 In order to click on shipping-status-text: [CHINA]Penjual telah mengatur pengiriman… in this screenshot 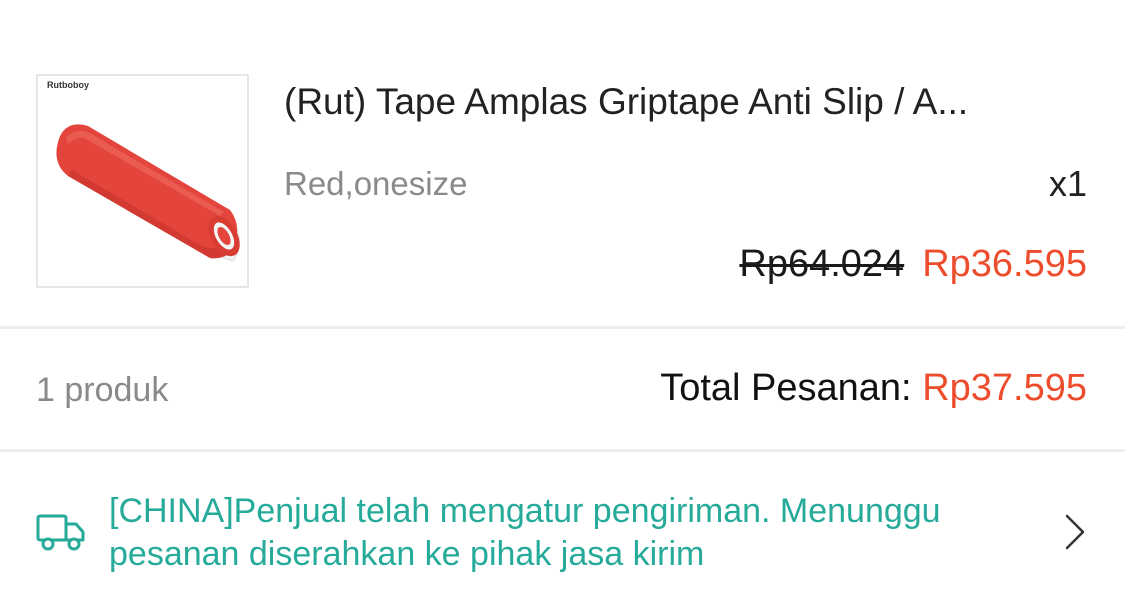, I will do `click(525, 532)`.